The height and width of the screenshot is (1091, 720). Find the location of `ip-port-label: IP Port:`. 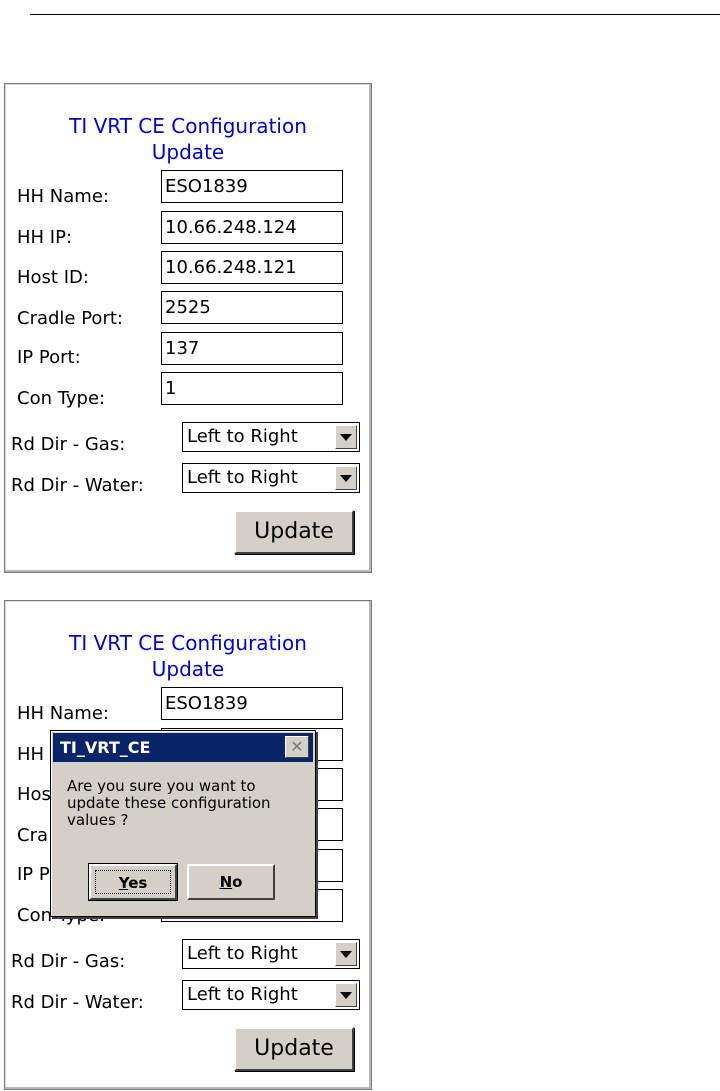

ip-port-label: IP Port: is located at coordinates (49, 357).